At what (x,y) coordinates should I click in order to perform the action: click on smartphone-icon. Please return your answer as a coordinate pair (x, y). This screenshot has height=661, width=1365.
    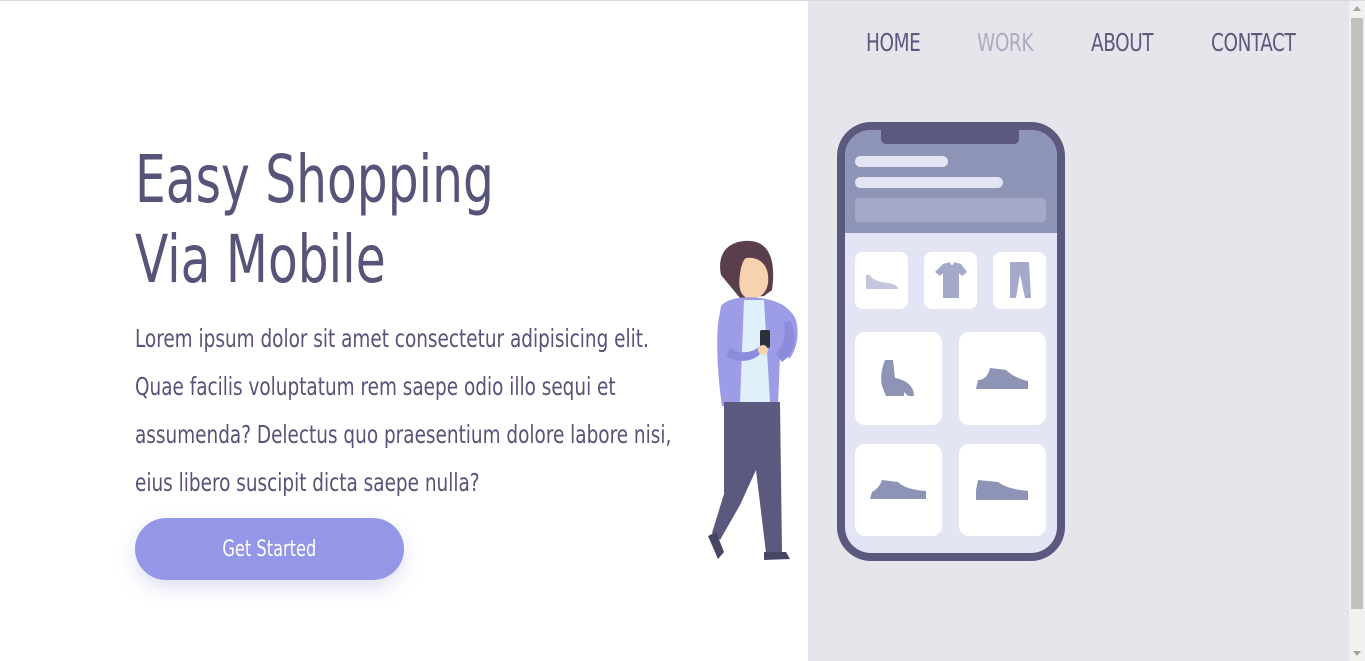
    Looking at the image, I should click on (951, 341).